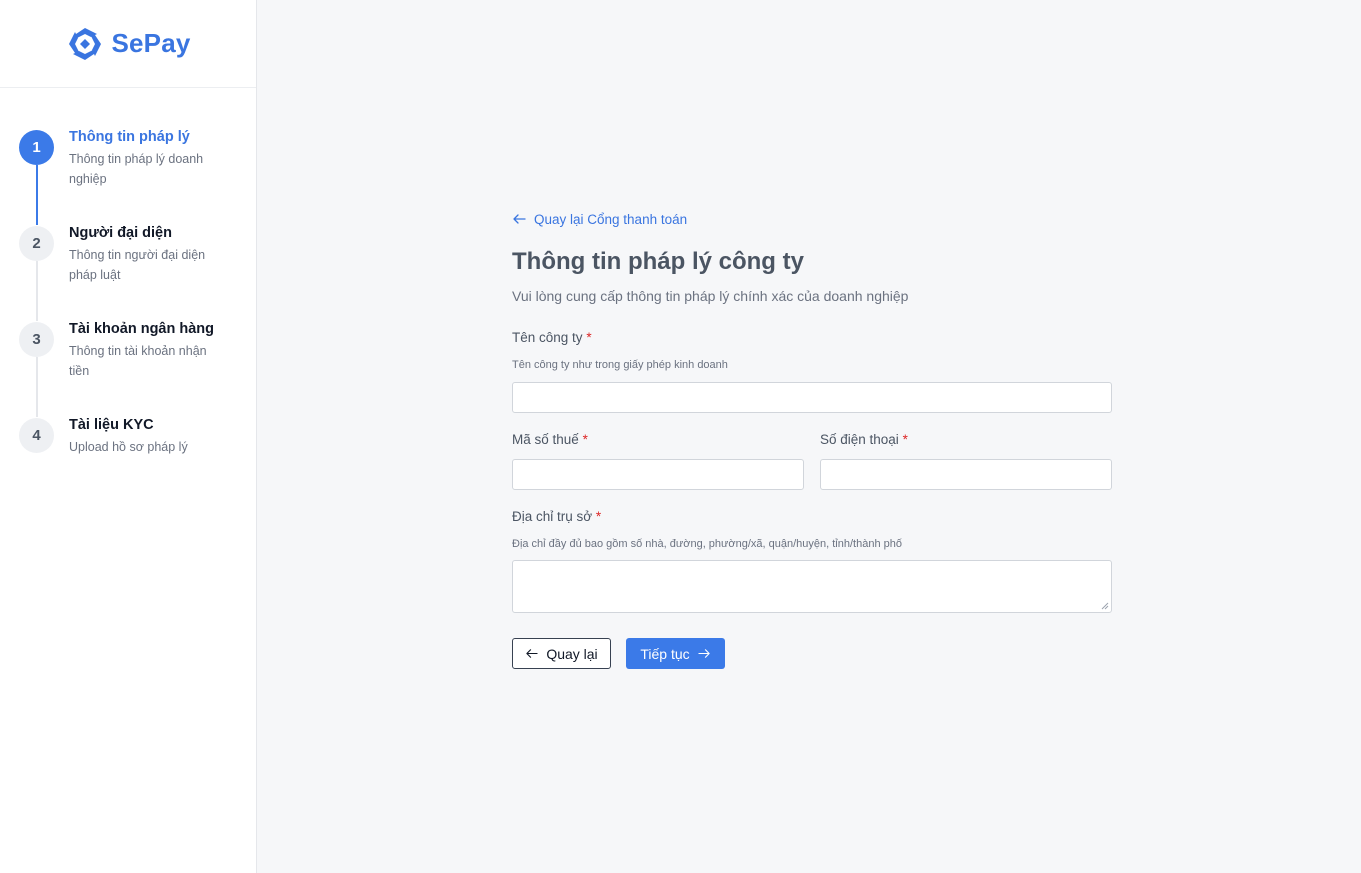 This screenshot has width=1361, height=873. What do you see at coordinates (665, 653) in the screenshot?
I see `continue-button-label: Tiếp tục` at bounding box center [665, 653].